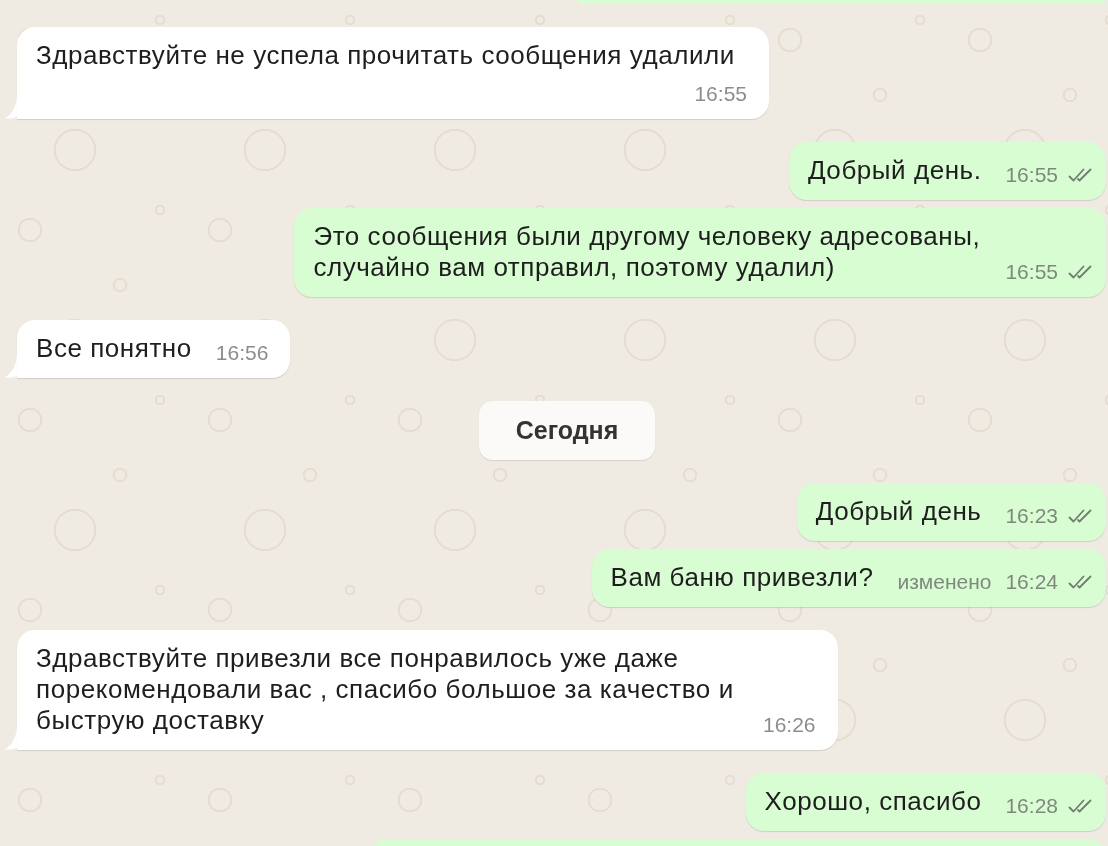  What do you see at coordinates (647, 252) in the screenshot?
I see `message-text: Это сообщения были другому человеку адресованы, случайно вам отправил, поэтому удалил)` at bounding box center [647, 252].